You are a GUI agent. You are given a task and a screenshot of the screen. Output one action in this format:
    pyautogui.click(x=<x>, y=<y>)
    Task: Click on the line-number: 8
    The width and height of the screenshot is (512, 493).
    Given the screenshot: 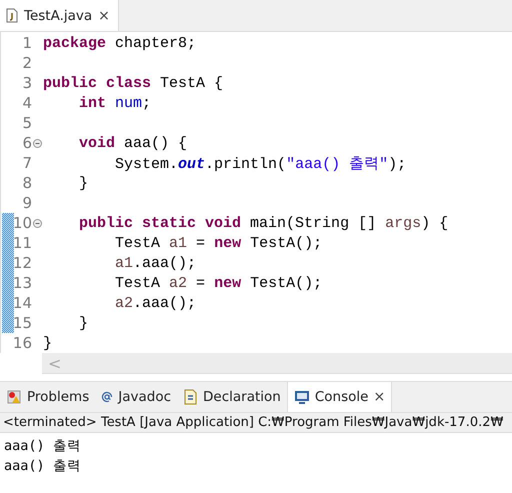 What is the action you would take?
    pyautogui.click(x=26, y=183)
    